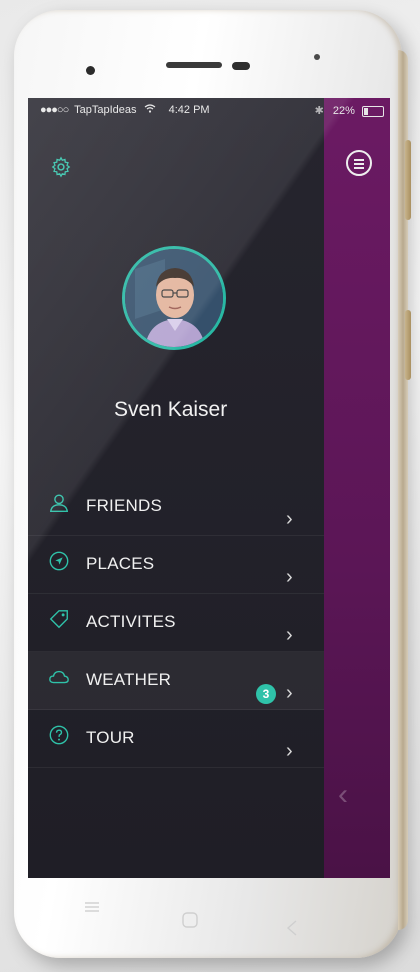 Image resolution: width=420 pixels, height=972 pixels. I want to click on content-panel-peek, so click(357, 488).